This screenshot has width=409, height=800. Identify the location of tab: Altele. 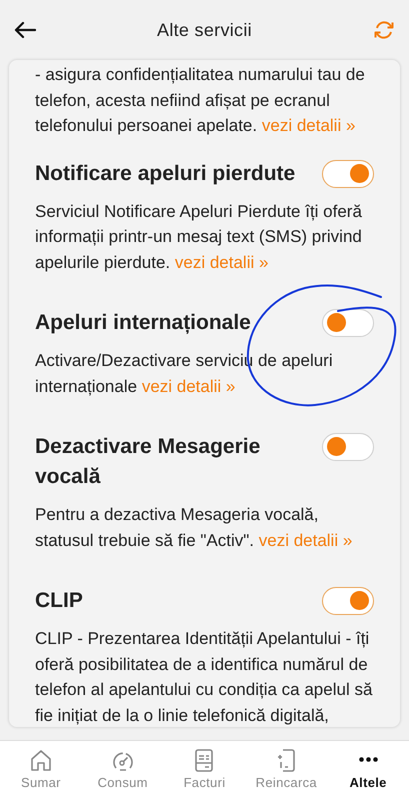
(368, 770).